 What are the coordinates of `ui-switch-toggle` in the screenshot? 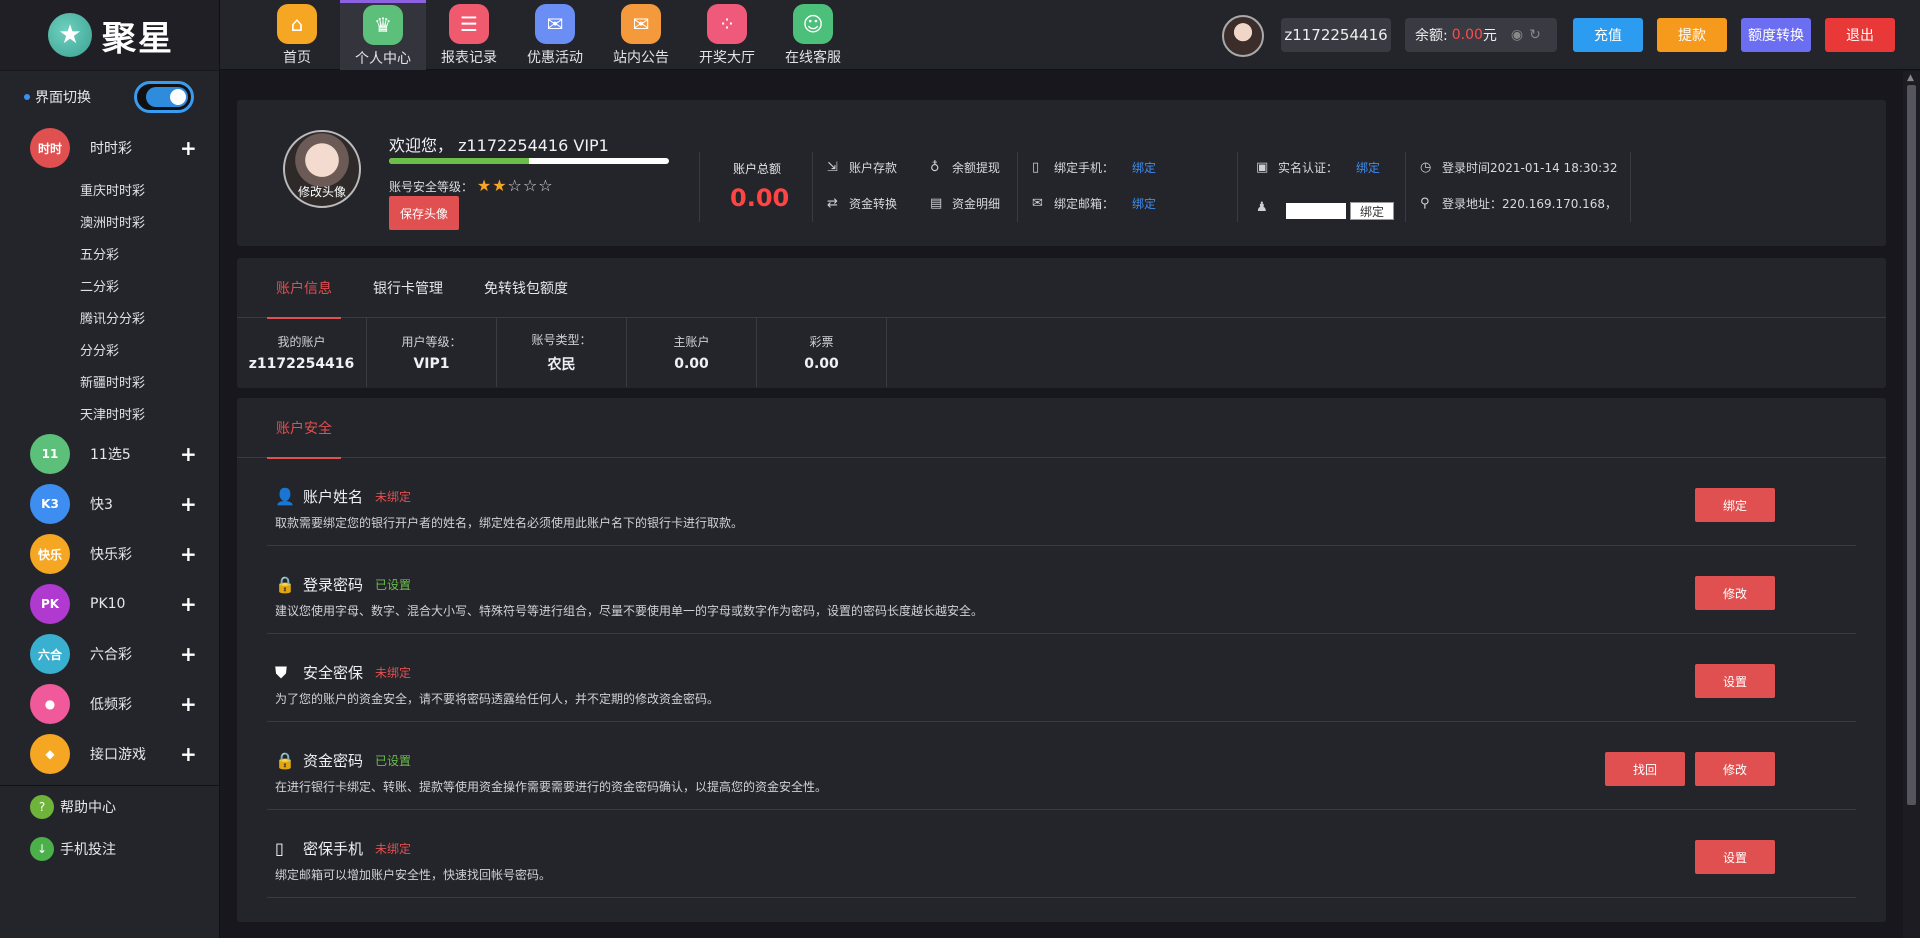 It's located at (164, 97).